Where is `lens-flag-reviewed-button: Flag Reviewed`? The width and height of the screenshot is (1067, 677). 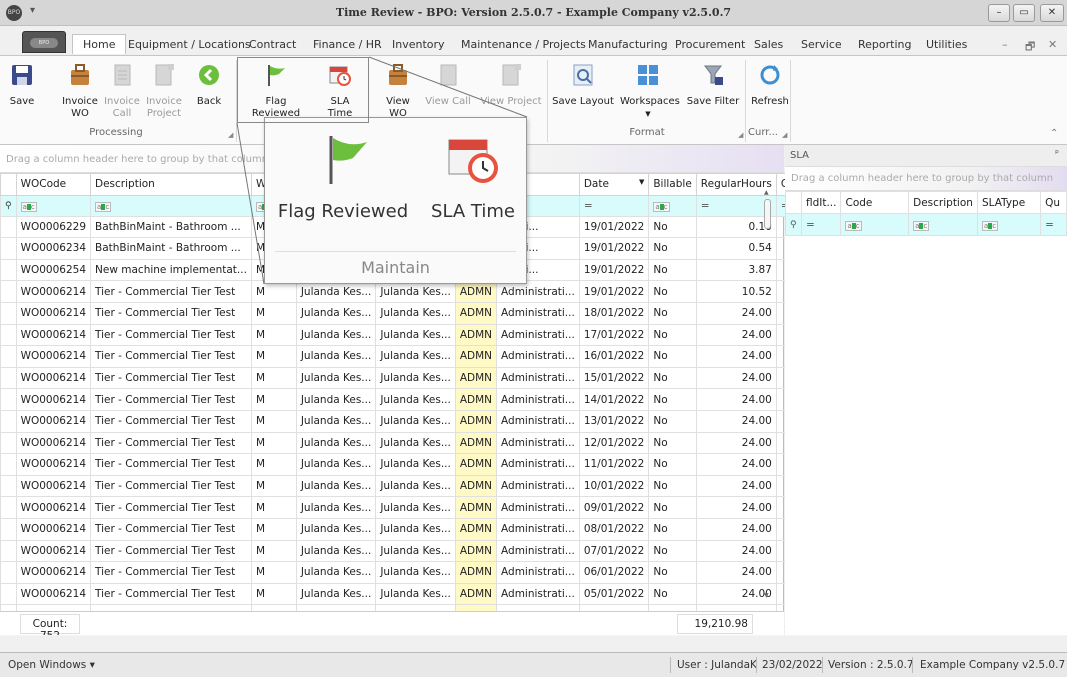 lens-flag-reviewed-button: Flag Reviewed is located at coordinates (343, 176).